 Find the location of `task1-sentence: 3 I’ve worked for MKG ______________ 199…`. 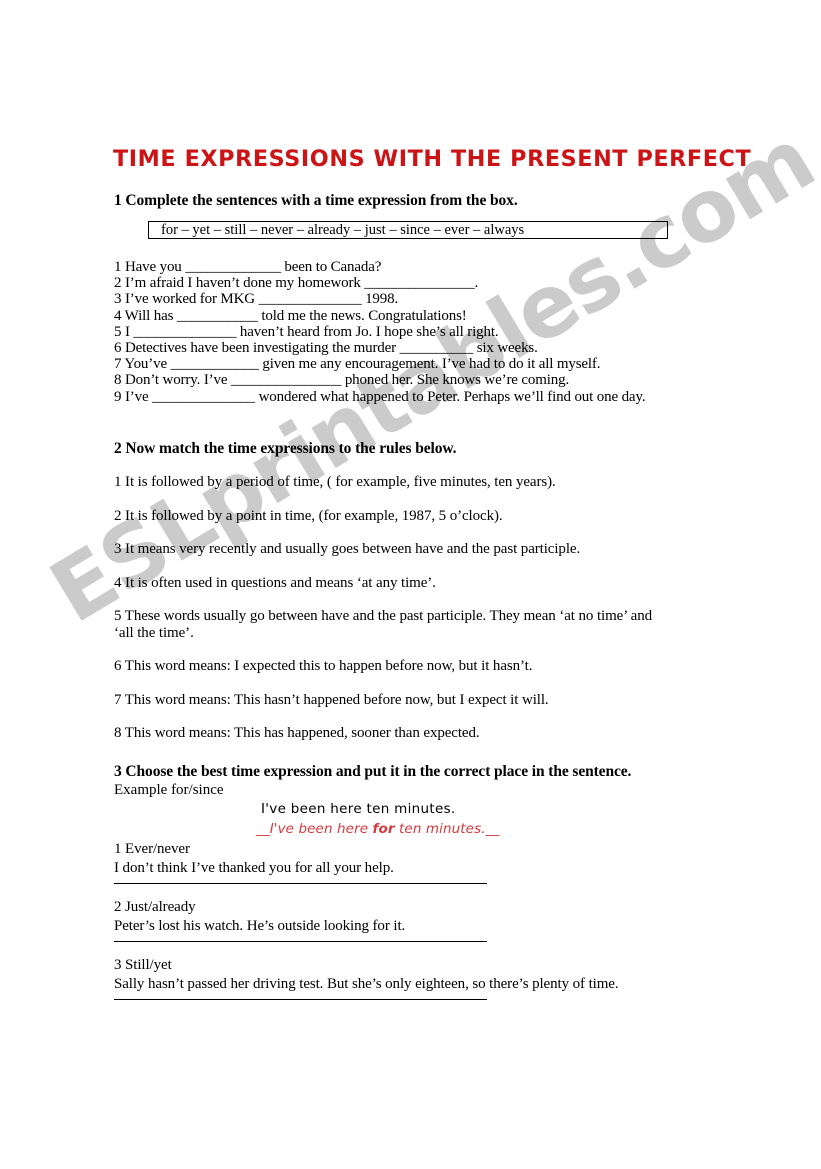

task1-sentence: 3 I’ve worked for MKG ______________ 199… is located at coordinates (256, 299).